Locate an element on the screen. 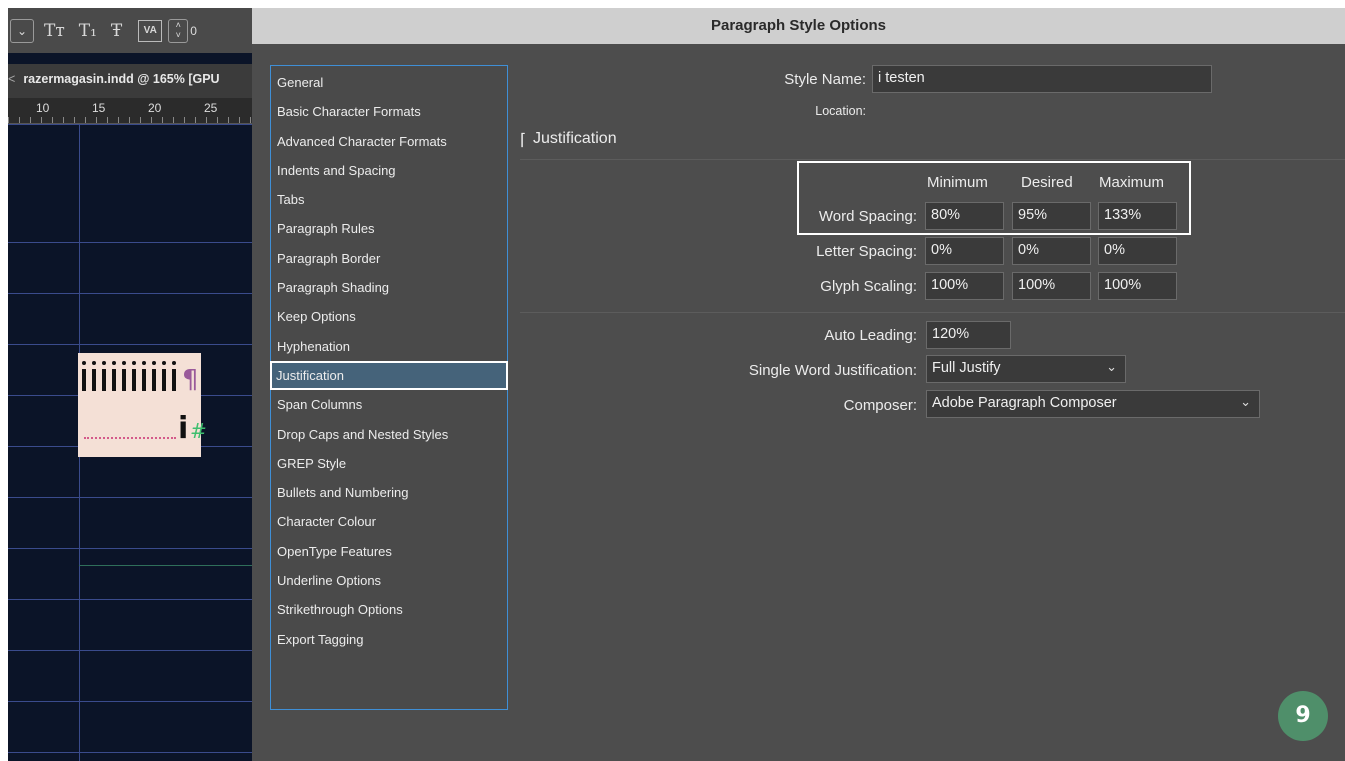  composer-highlight-line is located at coordinates (130, 438).